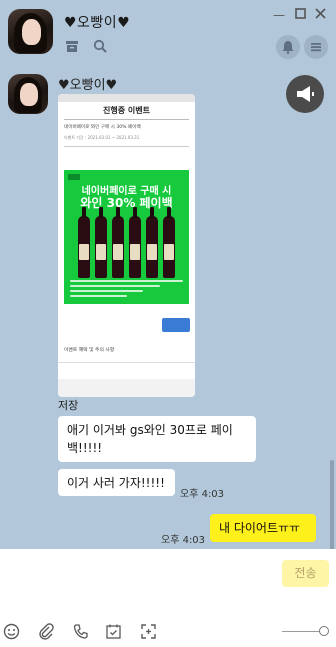 Image resolution: width=336 pixels, height=647 pixels. I want to click on send-button: 전송, so click(305, 573).